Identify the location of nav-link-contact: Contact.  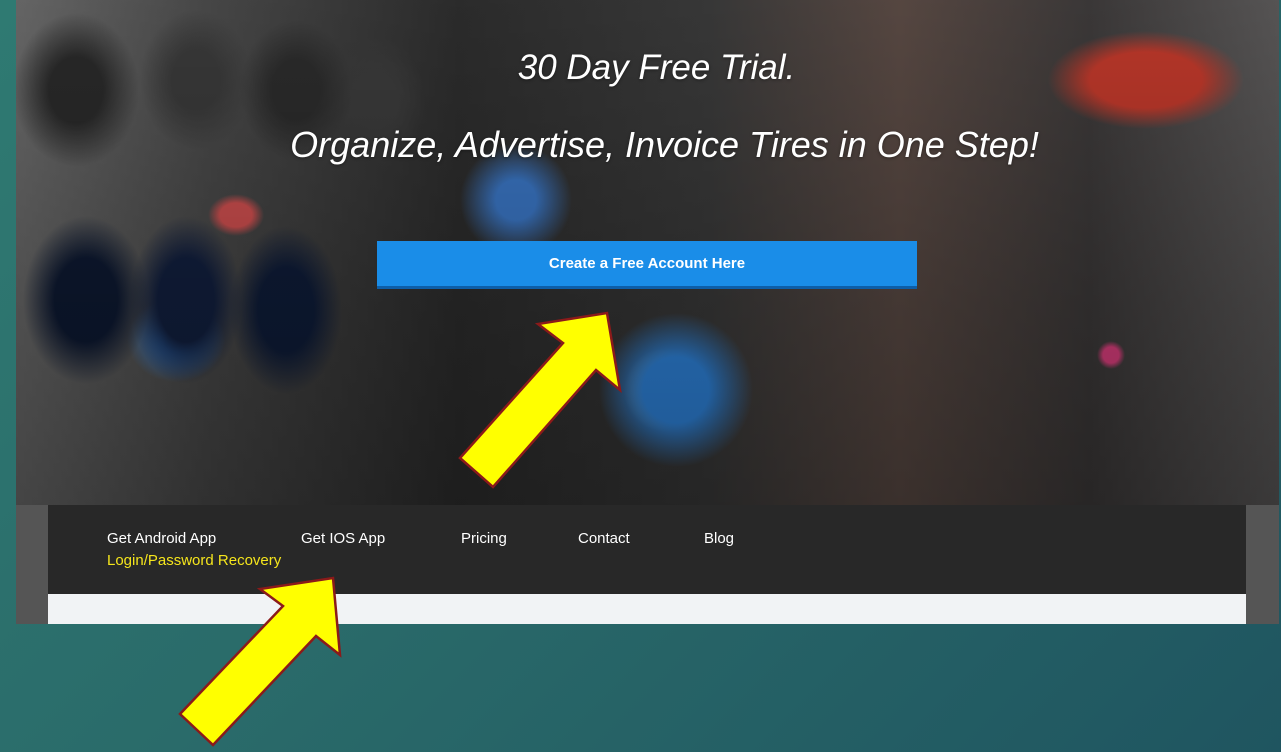
(604, 538).